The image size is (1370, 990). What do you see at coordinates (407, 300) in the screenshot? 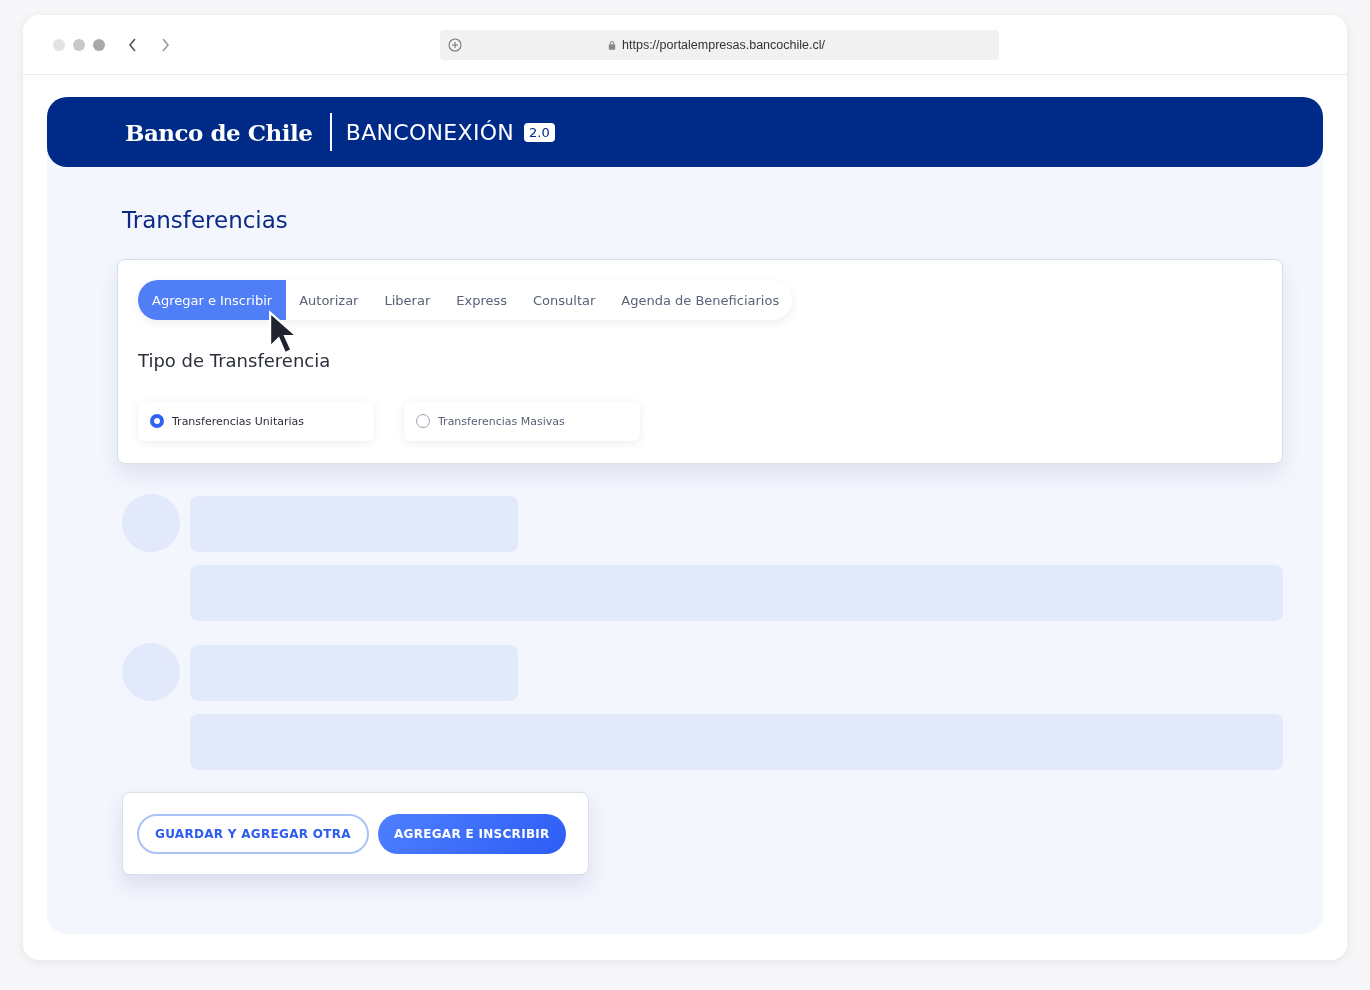
I see `tab: Liberar` at bounding box center [407, 300].